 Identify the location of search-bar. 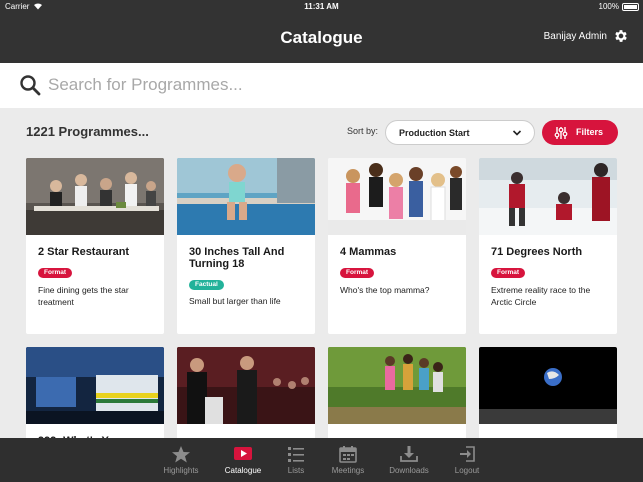
(321, 85).